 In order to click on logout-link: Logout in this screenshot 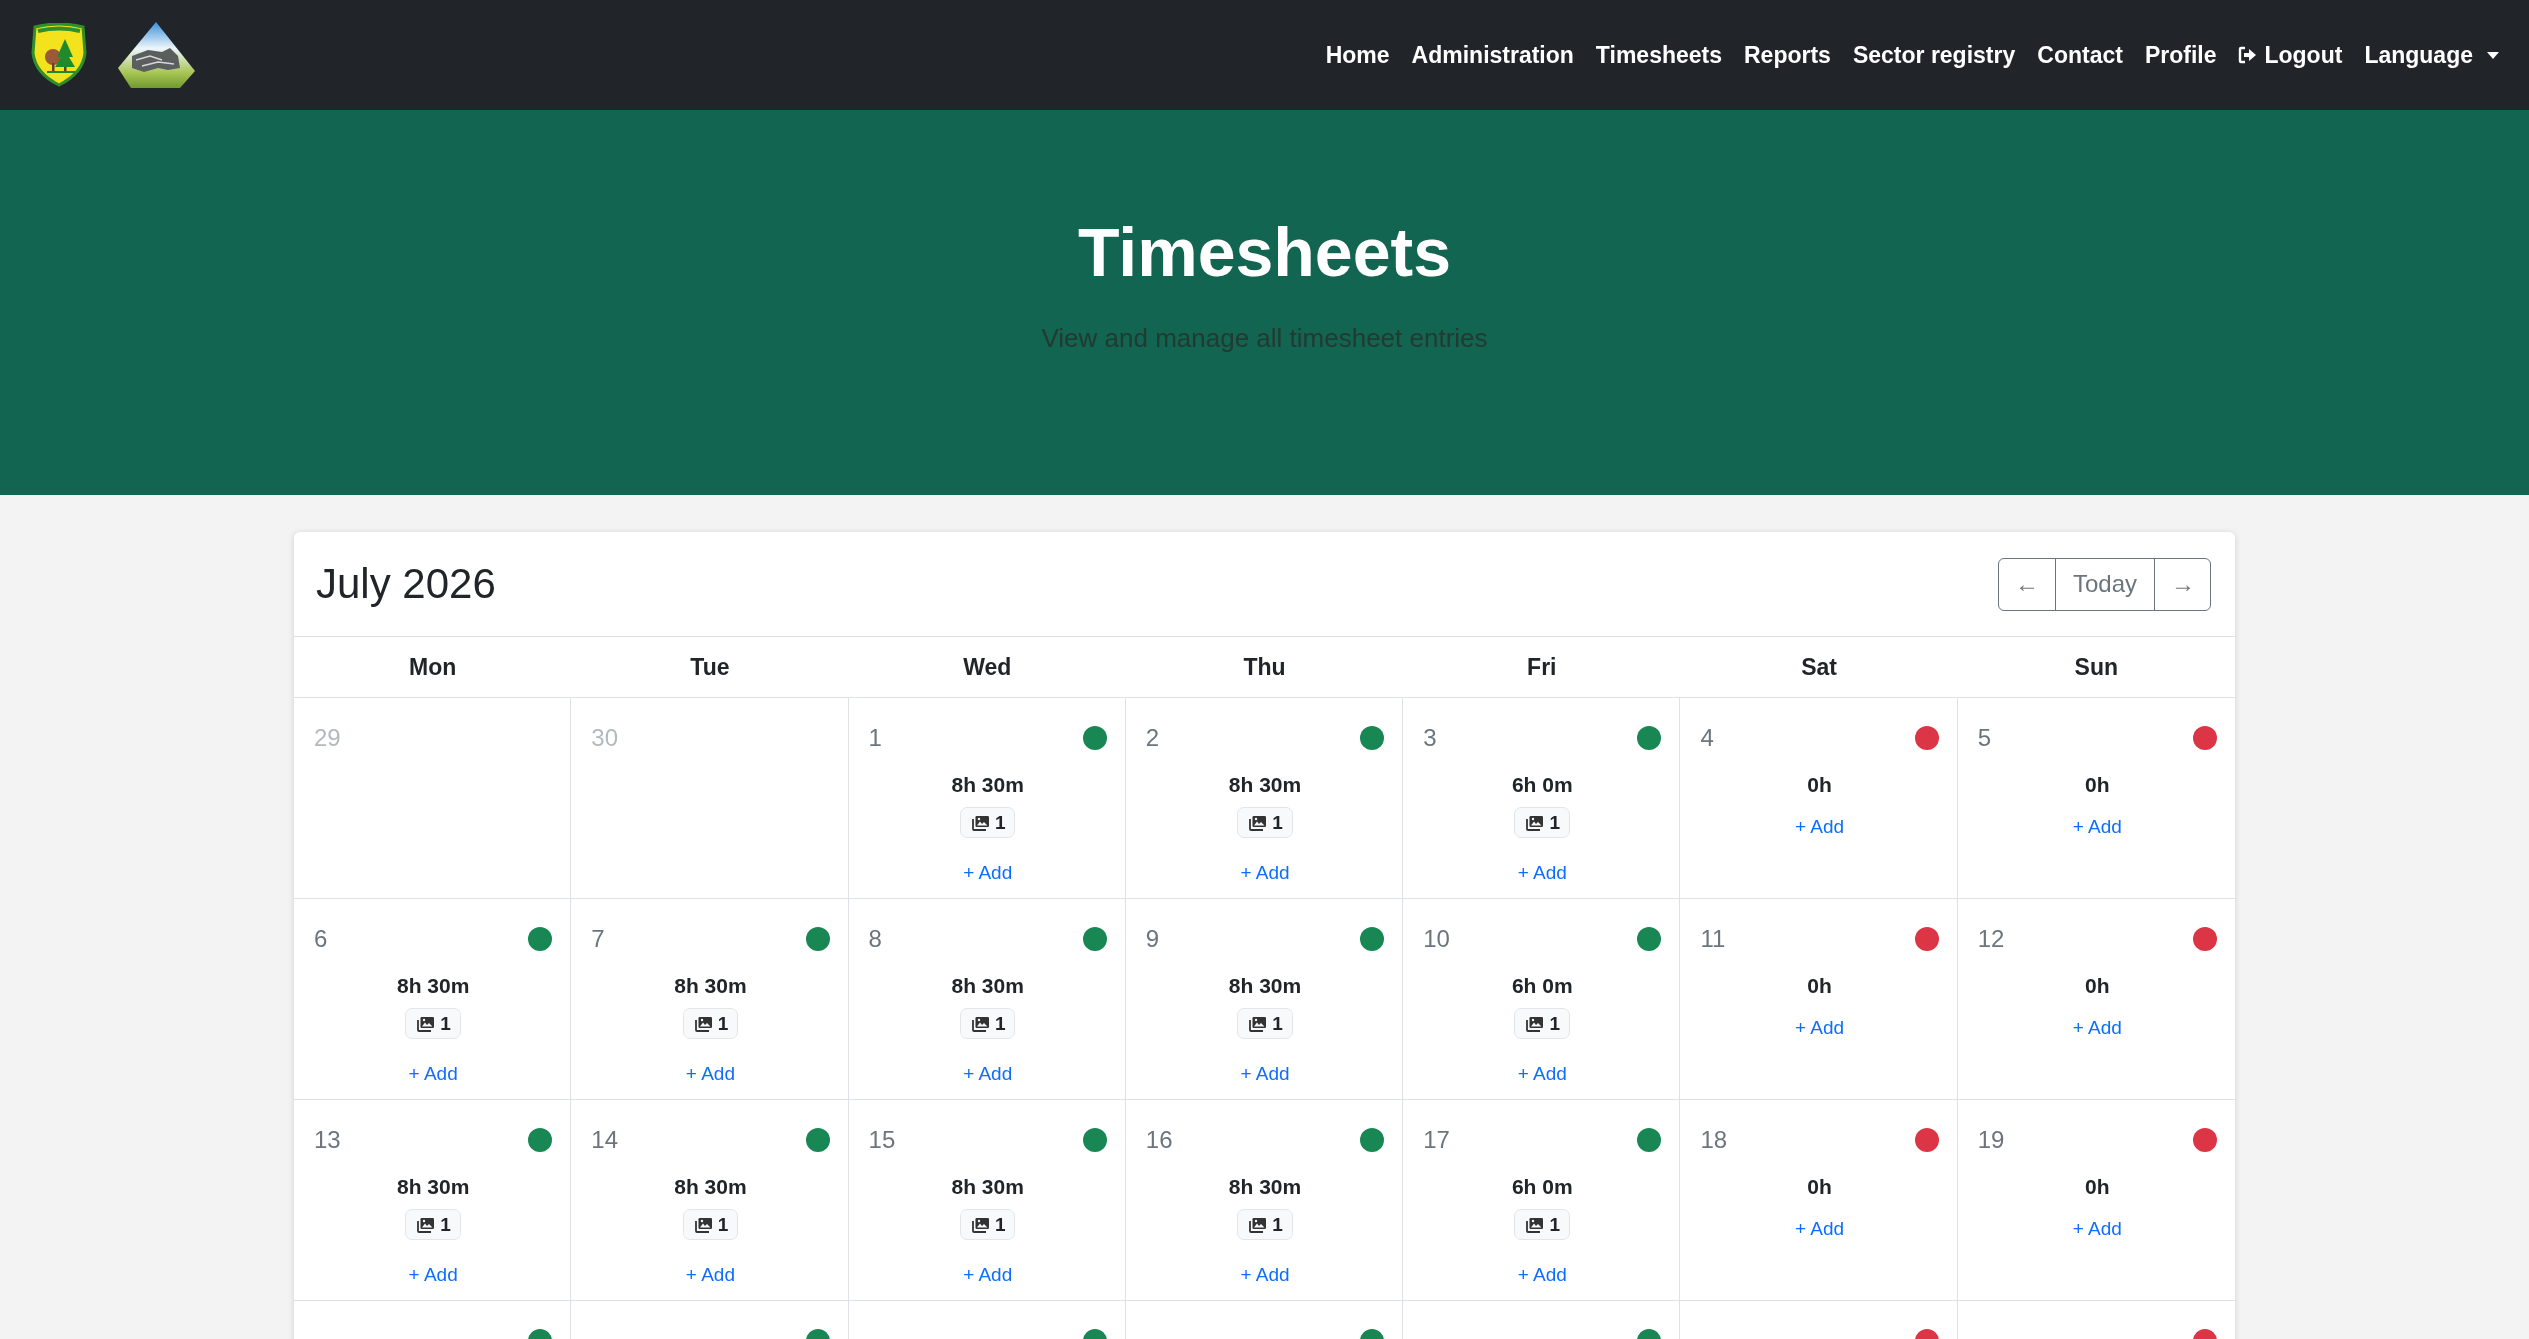, I will do `click(2290, 55)`.